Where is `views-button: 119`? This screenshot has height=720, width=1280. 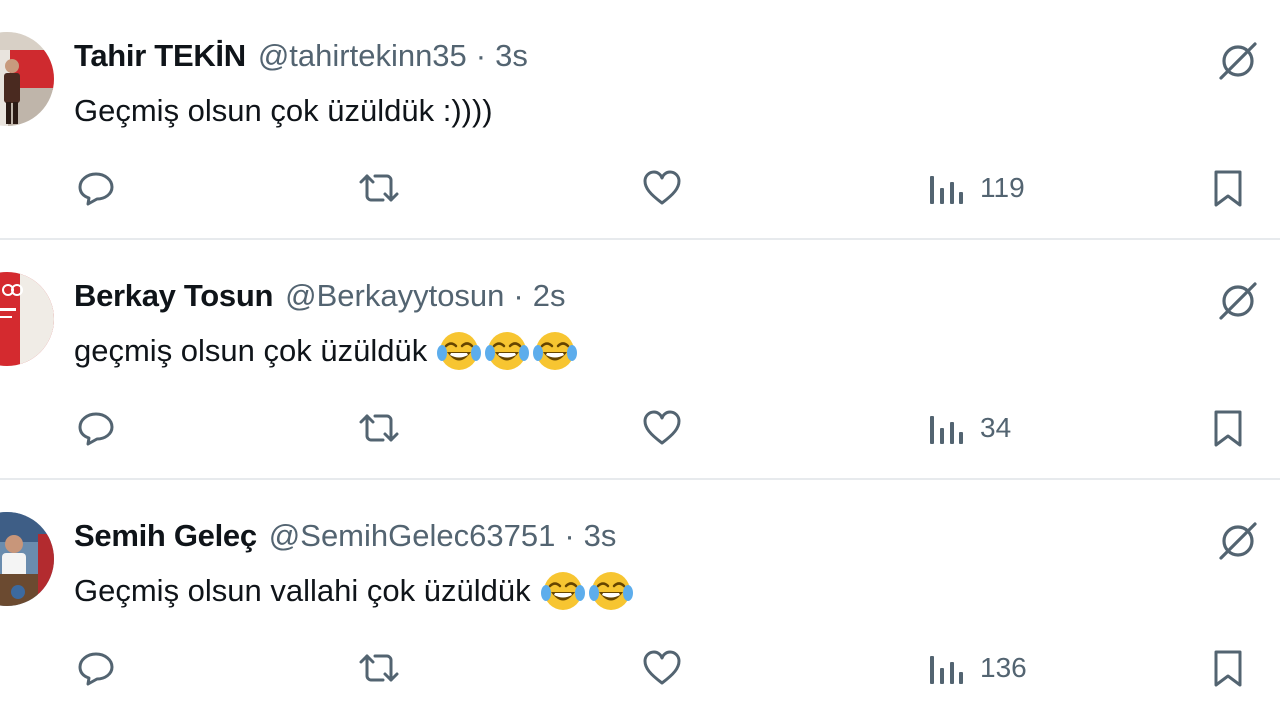 views-button: 119 is located at coordinates (975, 188).